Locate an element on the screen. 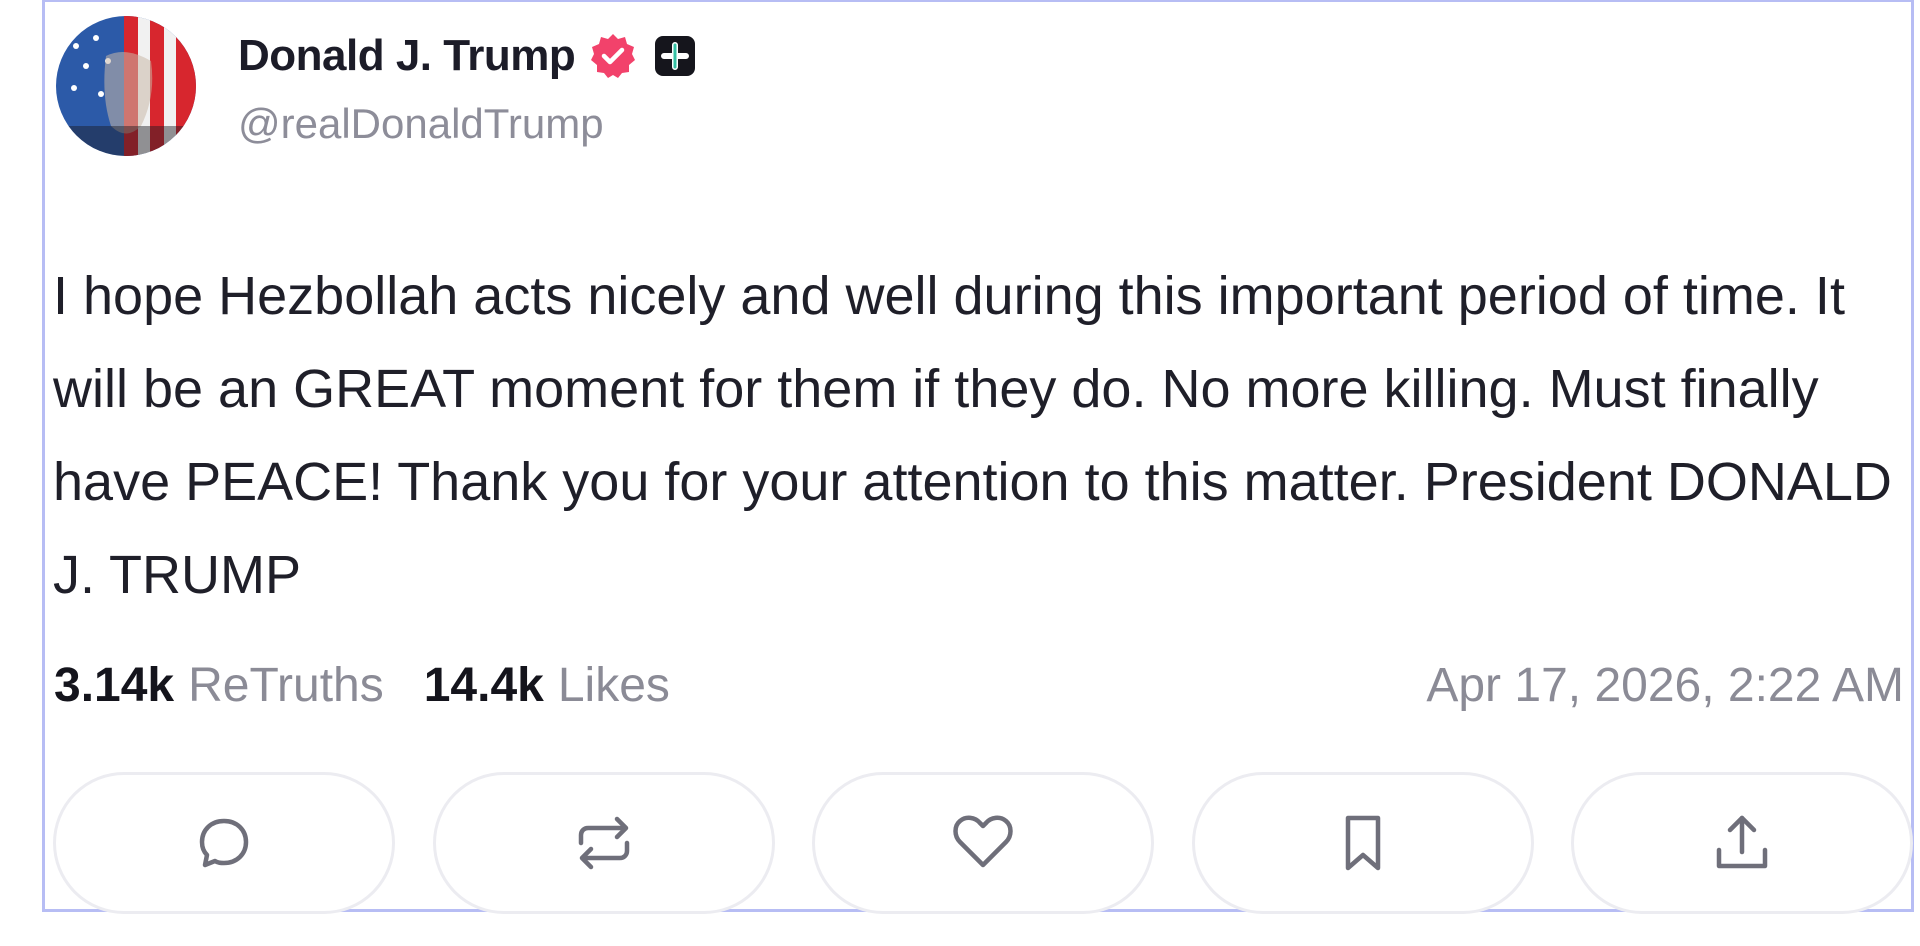  display-name: Donald J. Trump is located at coordinates (407, 56).